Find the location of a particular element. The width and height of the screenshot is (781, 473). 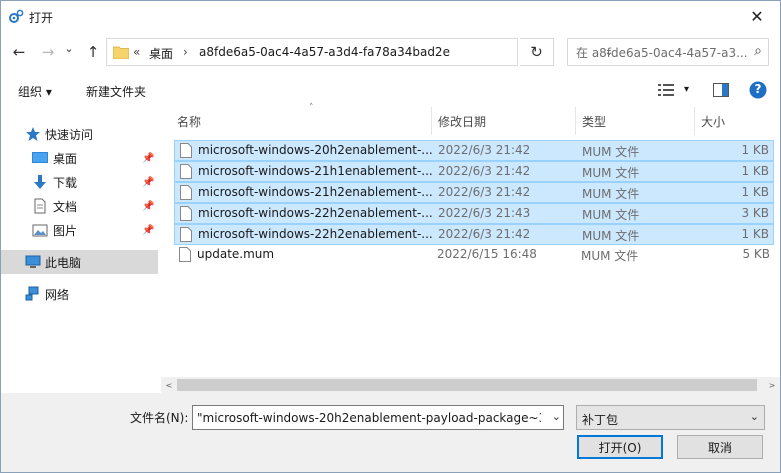

cancel-button-label: 取消 is located at coordinates (719, 447).